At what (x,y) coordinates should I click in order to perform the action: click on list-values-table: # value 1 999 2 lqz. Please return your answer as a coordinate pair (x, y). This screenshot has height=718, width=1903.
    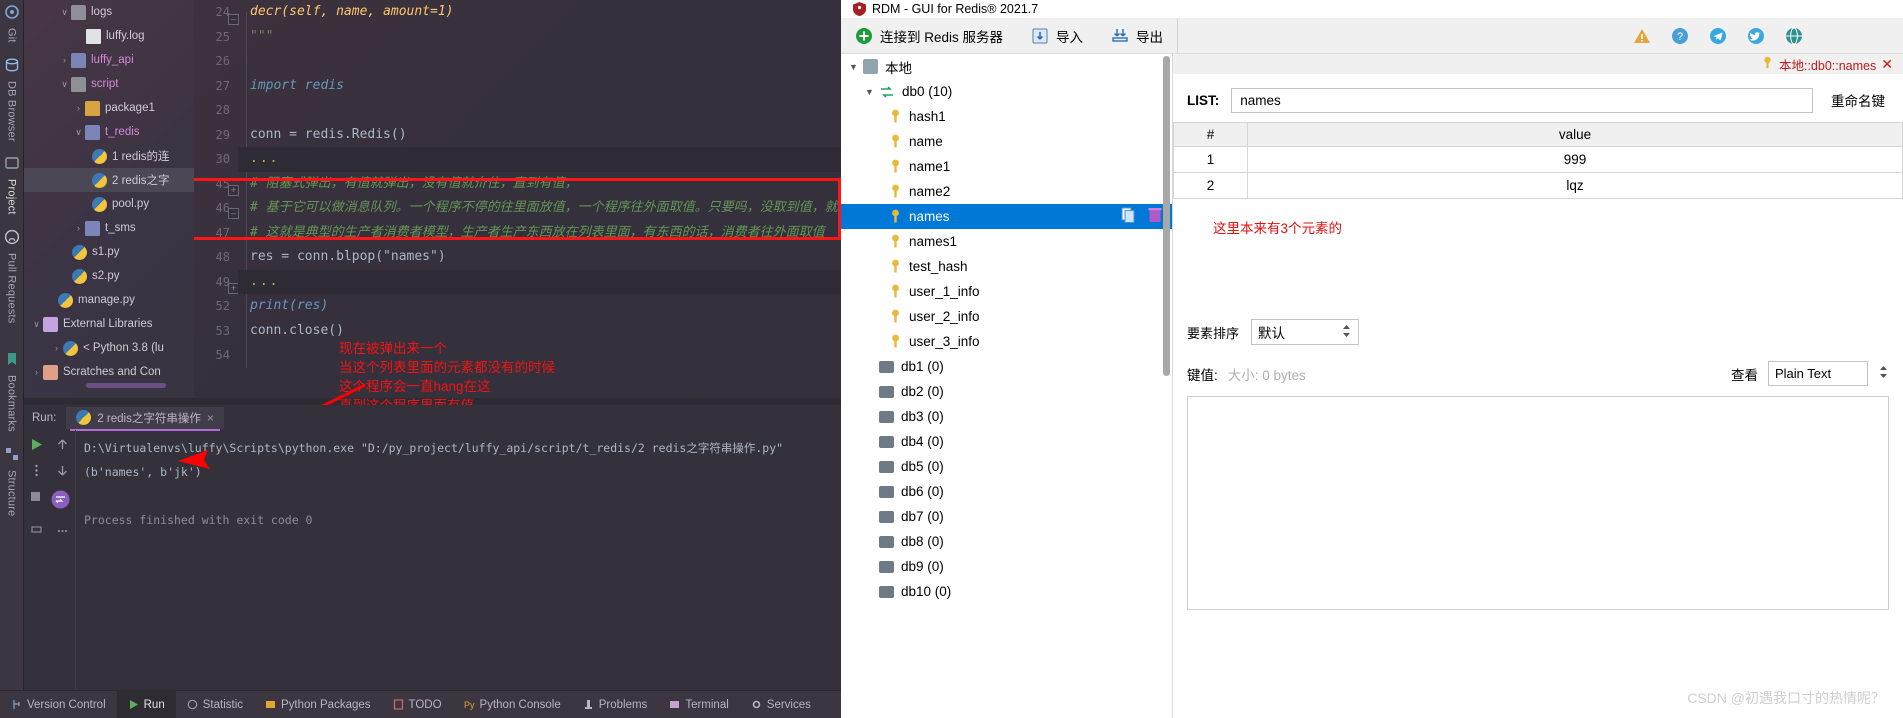
    Looking at the image, I should click on (1538, 160).